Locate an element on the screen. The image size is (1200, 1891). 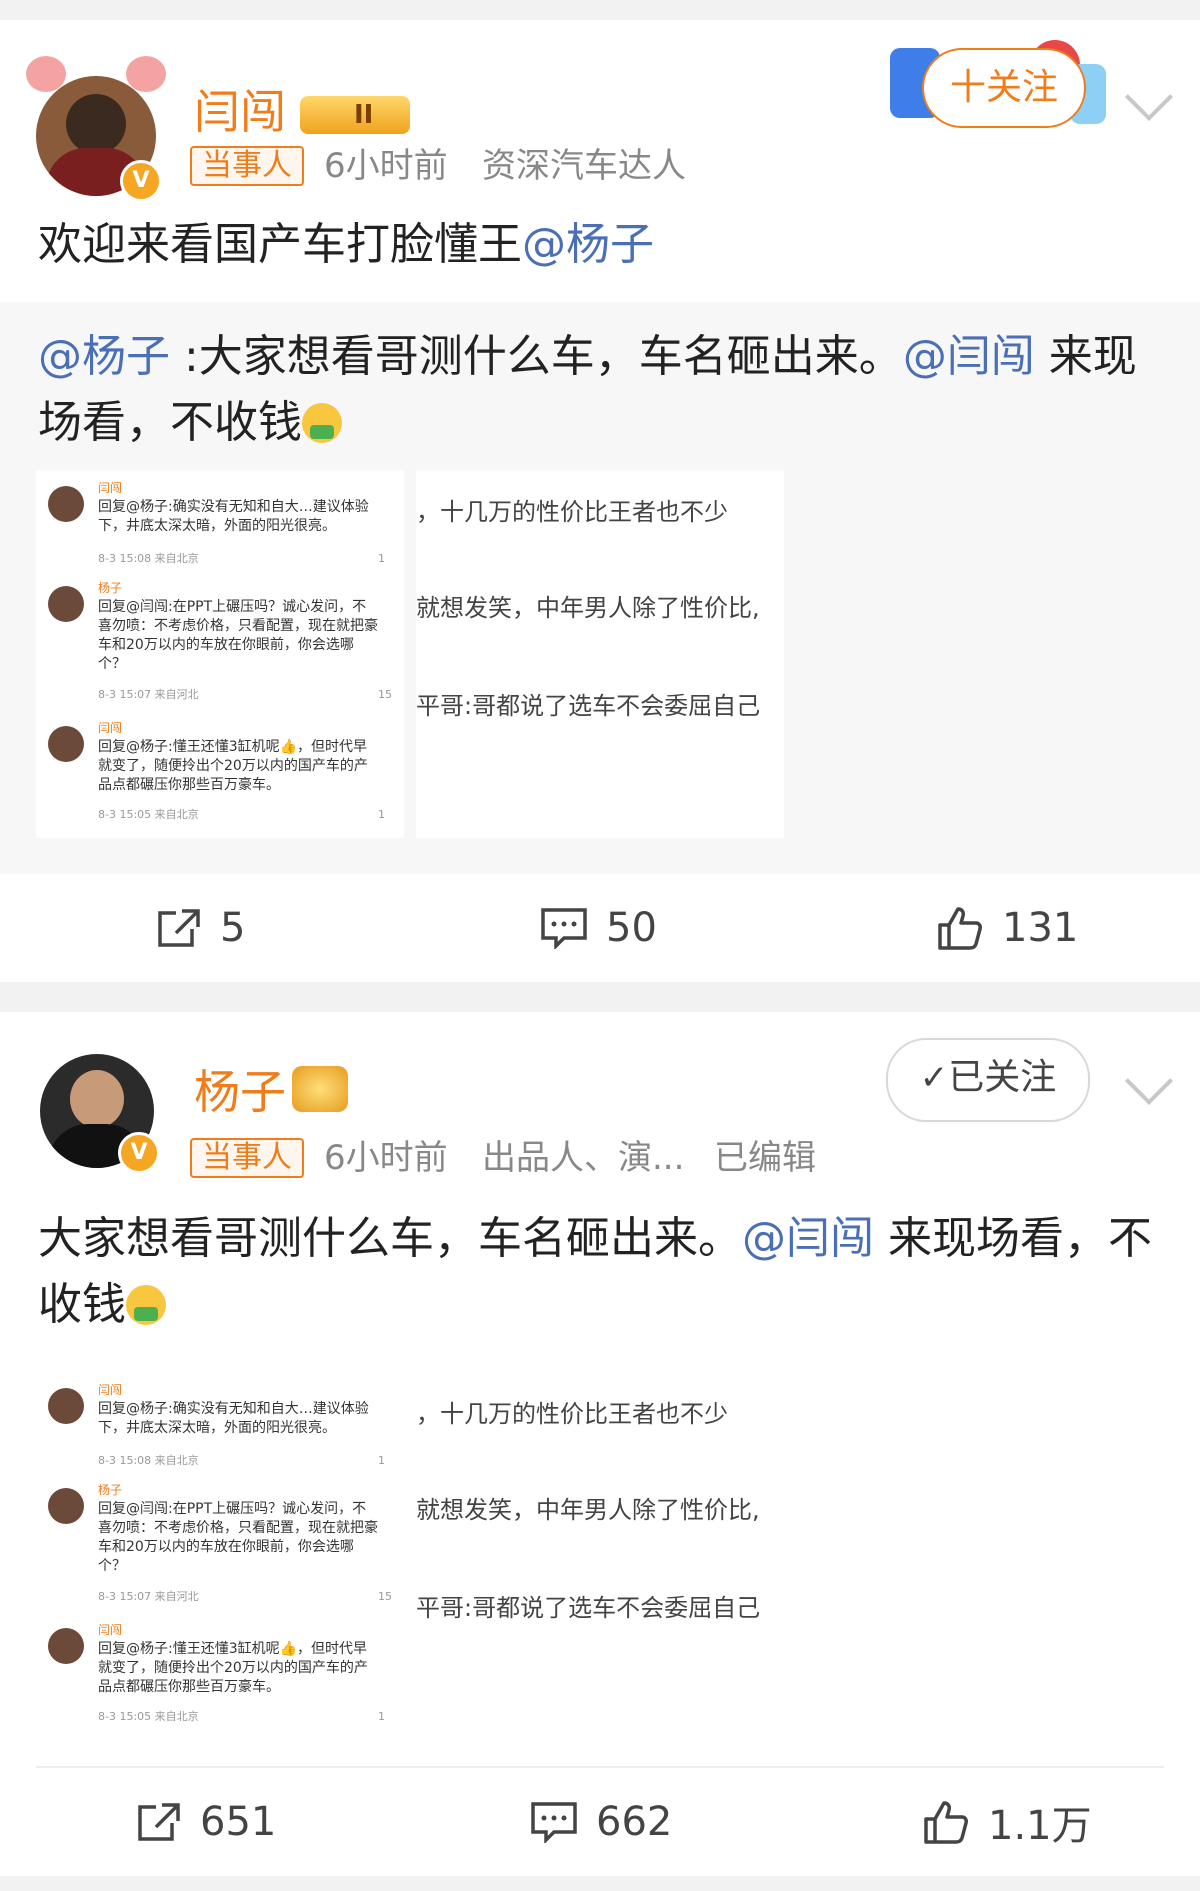
share-button: 5 is located at coordinates (200, 928).